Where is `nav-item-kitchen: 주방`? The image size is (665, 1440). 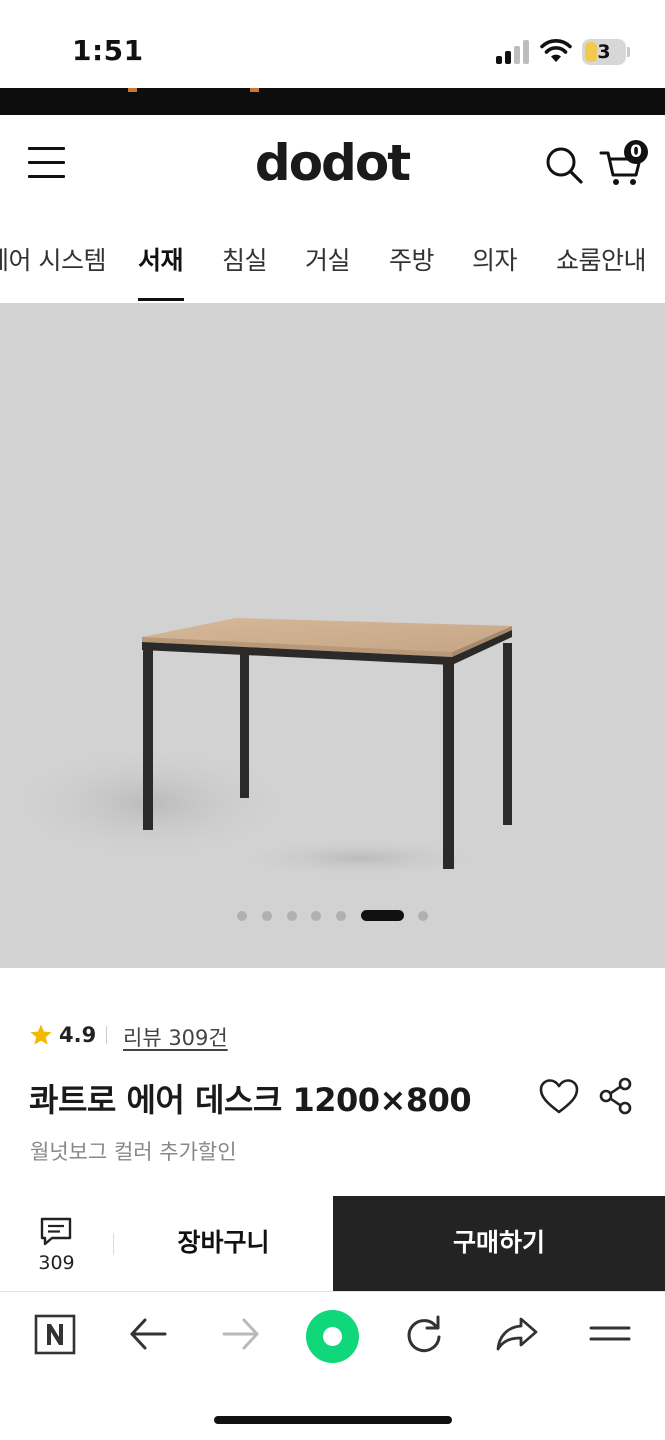
nav-item-kitchen: 주방 is located at coordinates (412, 259).